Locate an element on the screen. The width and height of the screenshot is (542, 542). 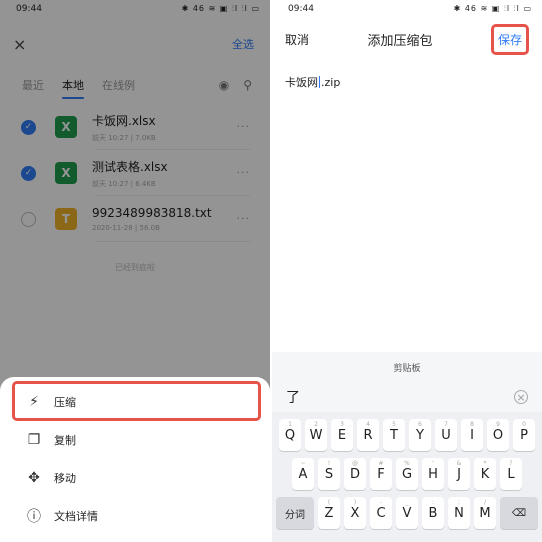
key-f: # F is located at coordinates (381, 474).